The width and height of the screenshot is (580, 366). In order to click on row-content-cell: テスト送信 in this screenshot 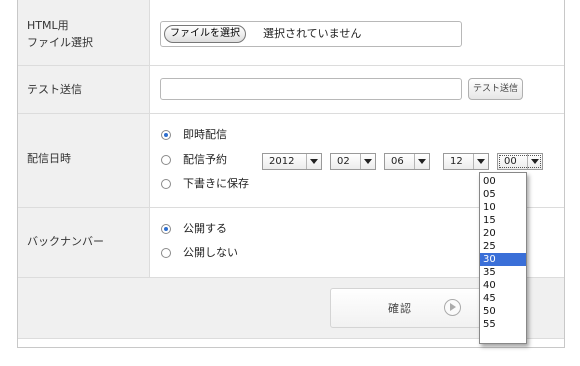, I will do `click(357, 89)`.